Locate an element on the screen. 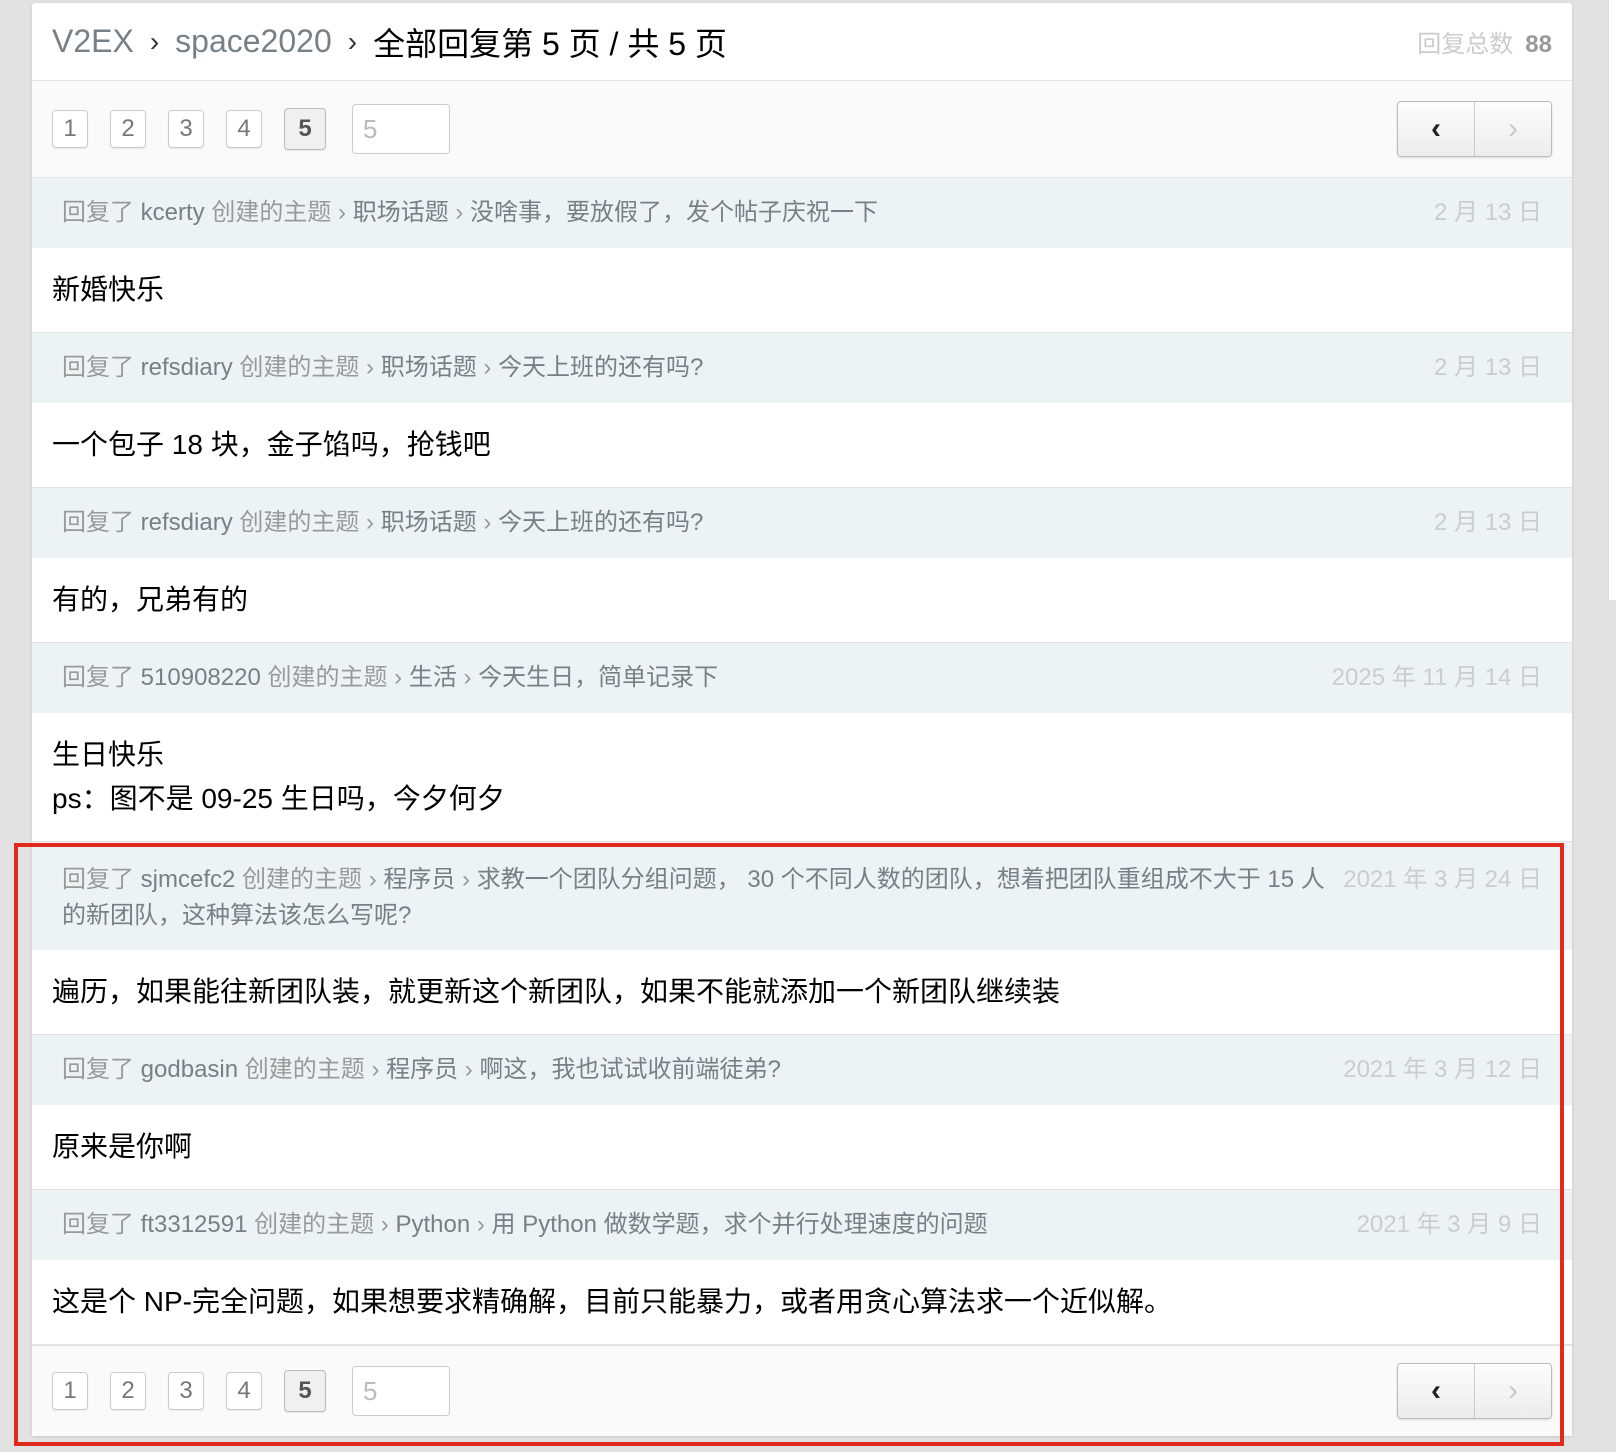 This screenshot has width=1616, height=1452. topic-link: 今天生日，简单记录下 is located at coordinates (598, 677).